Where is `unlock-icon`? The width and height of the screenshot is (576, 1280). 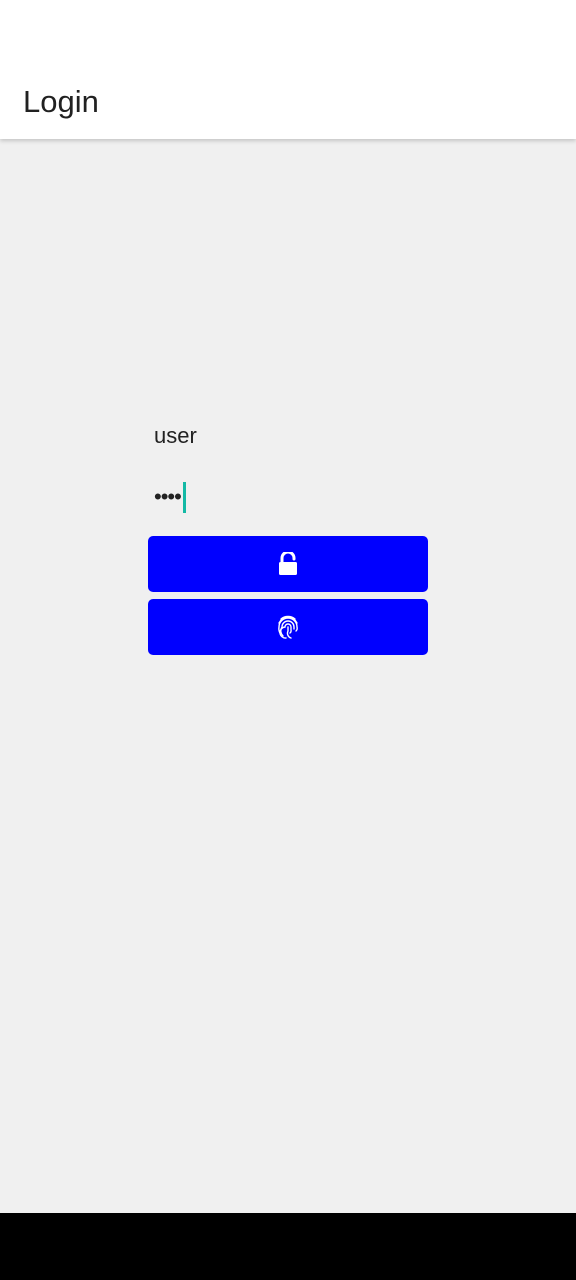 unlock-icon is located at coordinates (288, 564).